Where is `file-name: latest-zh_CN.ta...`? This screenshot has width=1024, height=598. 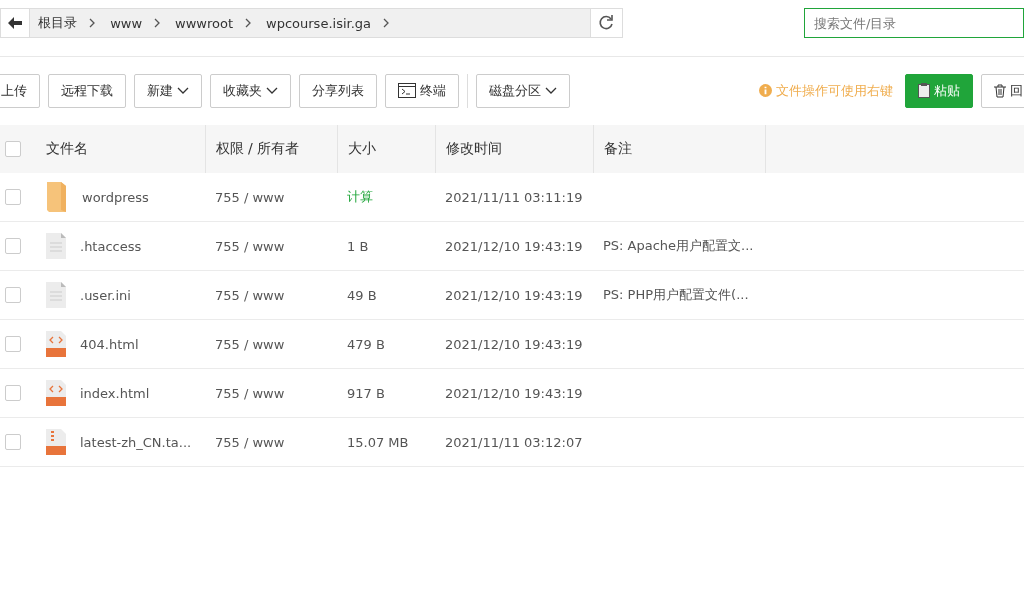 file-name: latest-zh_CN.ta... is located at coordinates (136, 442).